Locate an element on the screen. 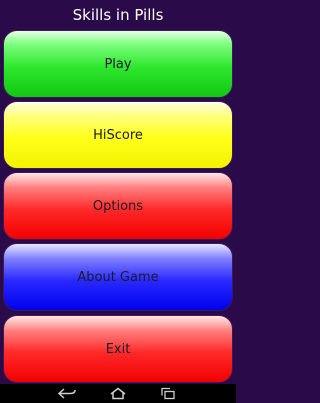  play-button: Play is located at coordinates (118, 64).